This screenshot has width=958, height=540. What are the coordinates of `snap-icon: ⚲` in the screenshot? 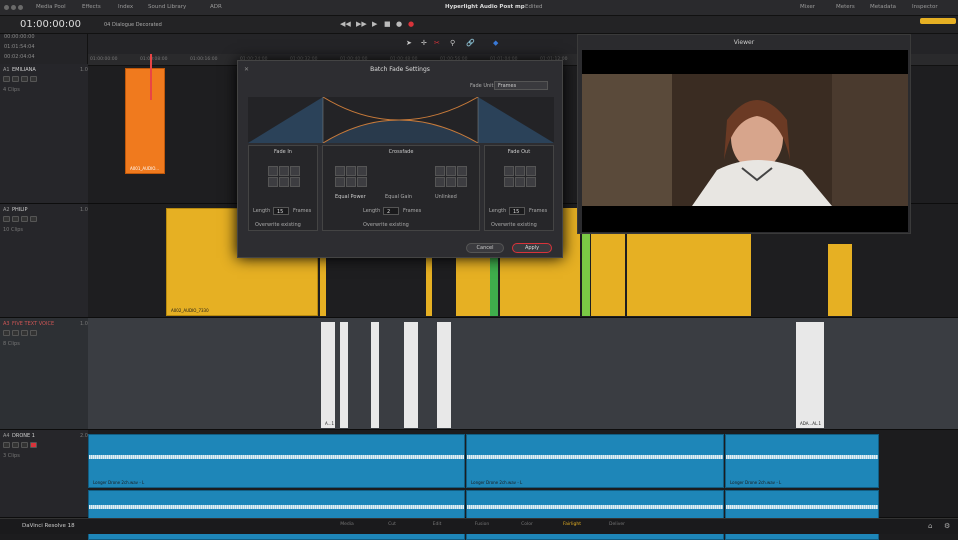 It's located at (452, 43).